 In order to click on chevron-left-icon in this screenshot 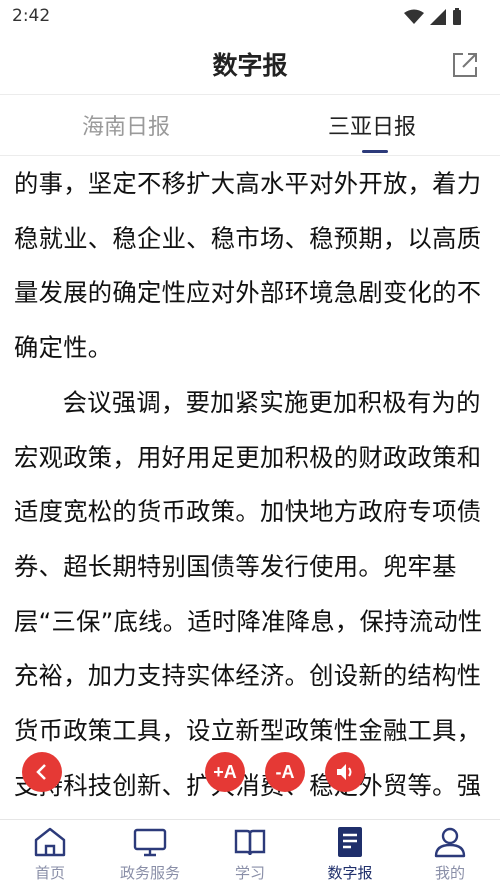, I will do `click(41, 772)`.